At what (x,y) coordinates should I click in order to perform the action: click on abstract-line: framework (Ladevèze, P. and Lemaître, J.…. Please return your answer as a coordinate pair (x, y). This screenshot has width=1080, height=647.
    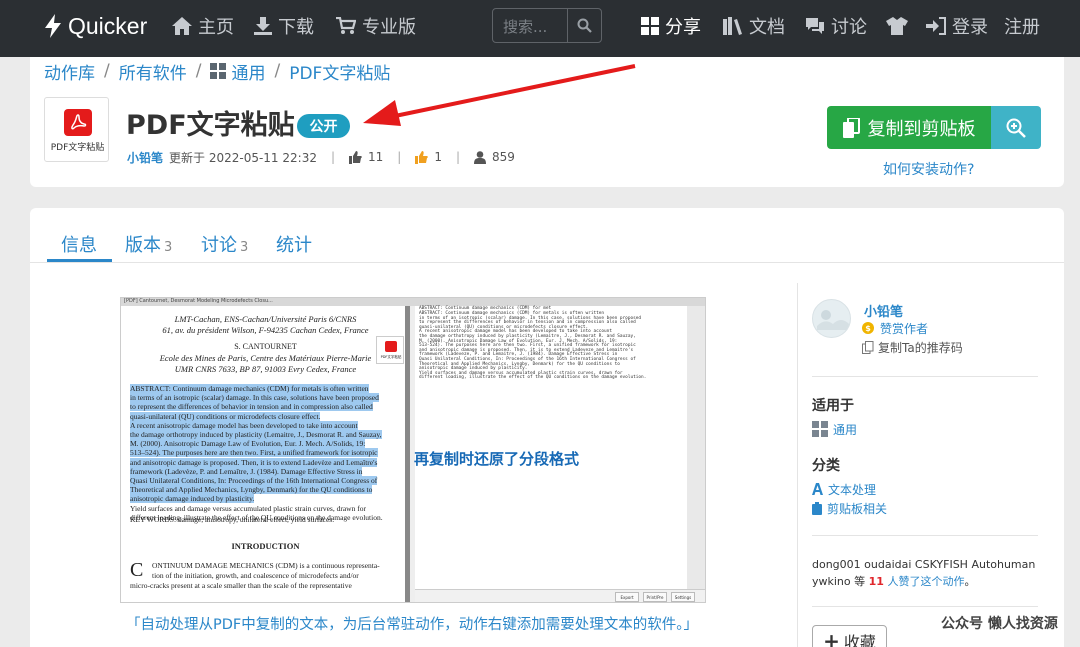
    Looking at the image, I should click on (246, 471).